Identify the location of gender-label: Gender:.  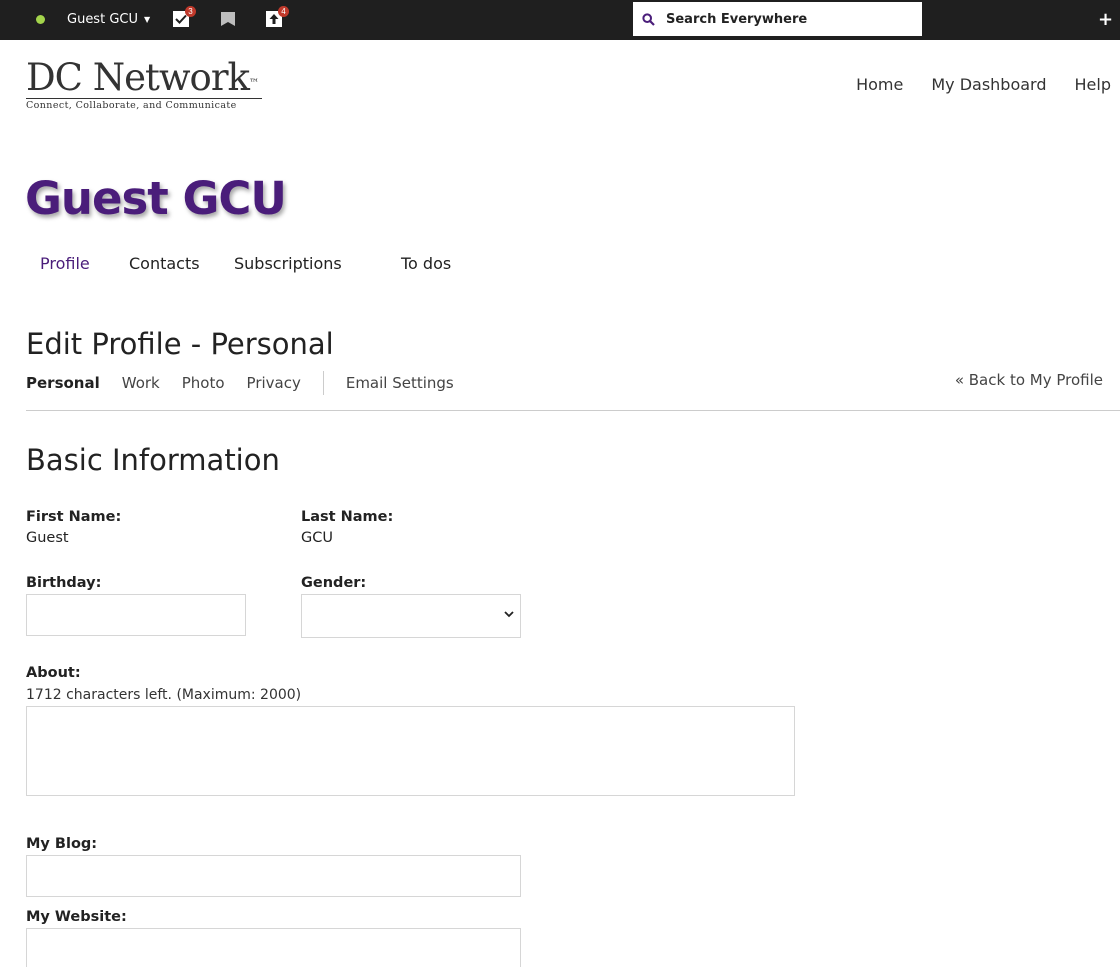
(334, 583).